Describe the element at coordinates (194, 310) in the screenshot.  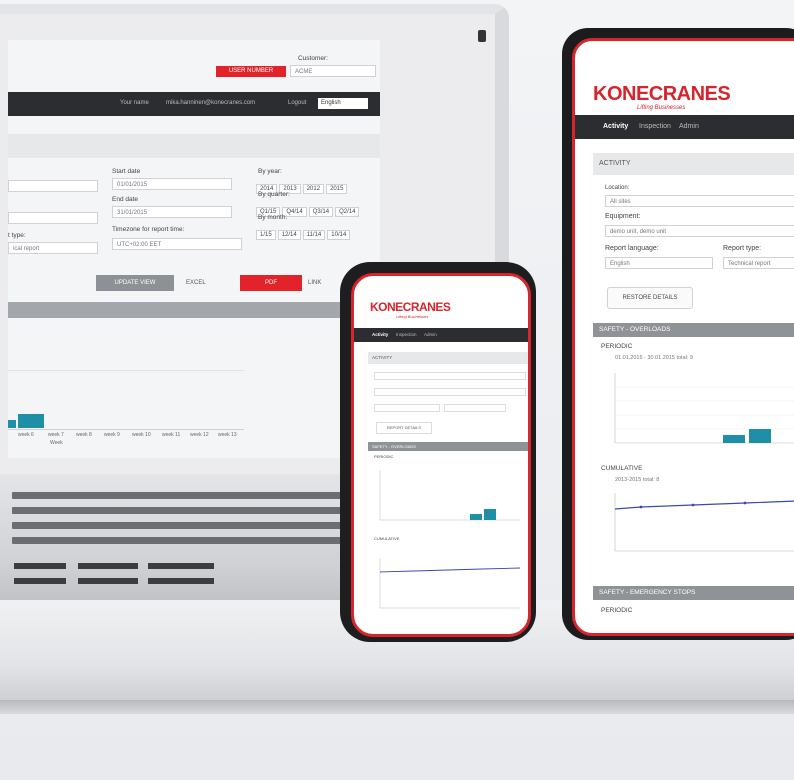
I see `grey-band` at that location.